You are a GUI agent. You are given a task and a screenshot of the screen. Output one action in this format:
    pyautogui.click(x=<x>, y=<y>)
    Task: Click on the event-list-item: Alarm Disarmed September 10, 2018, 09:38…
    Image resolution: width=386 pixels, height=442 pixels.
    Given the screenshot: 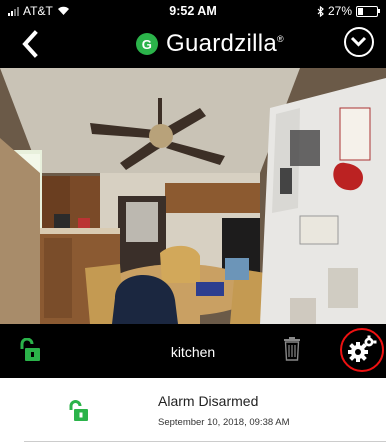 What is the action you would take?
    pyautogui.click(x=193, y=410)
    